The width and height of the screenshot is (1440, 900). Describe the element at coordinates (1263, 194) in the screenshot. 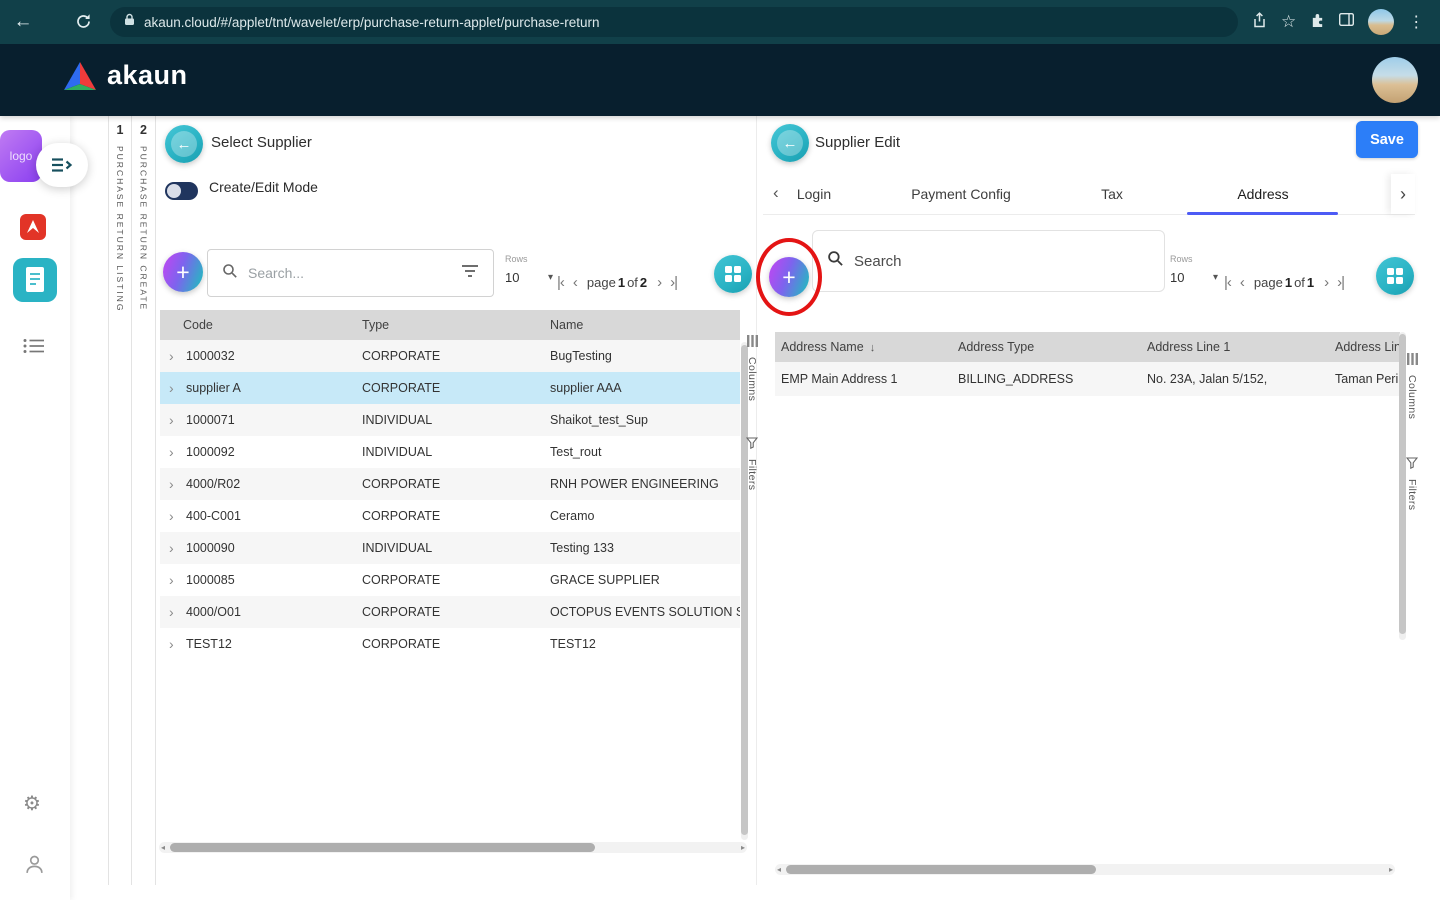

I see `tab-address: Address` at that location.